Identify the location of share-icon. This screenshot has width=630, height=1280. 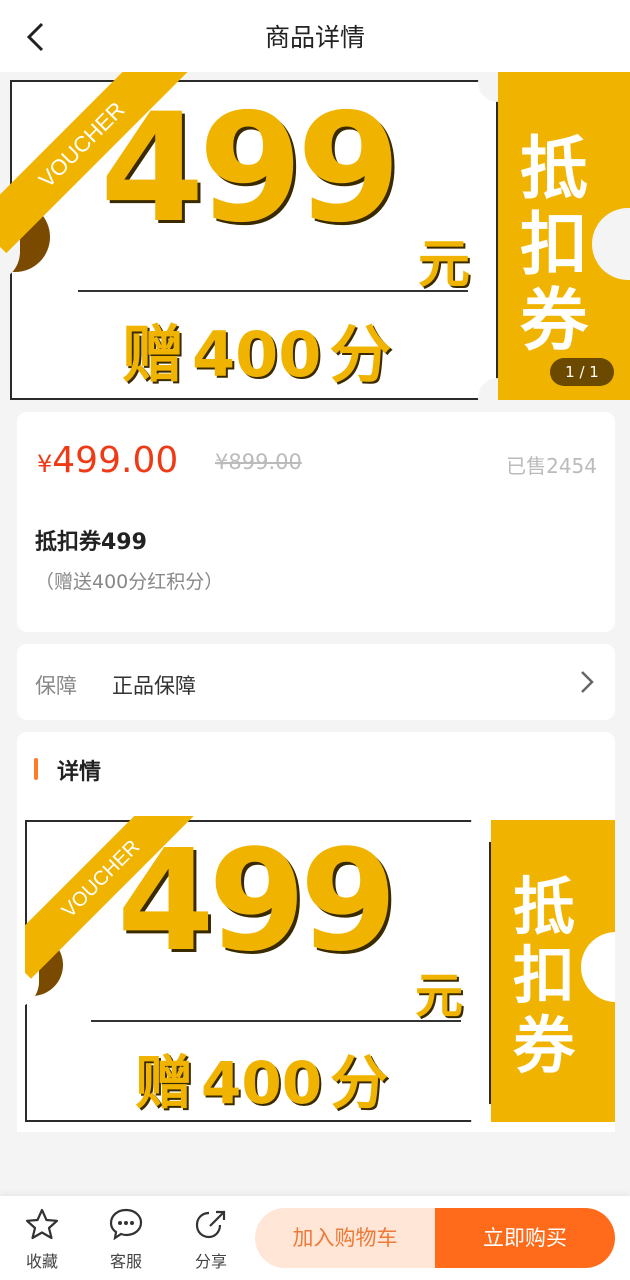
(210, 1224).